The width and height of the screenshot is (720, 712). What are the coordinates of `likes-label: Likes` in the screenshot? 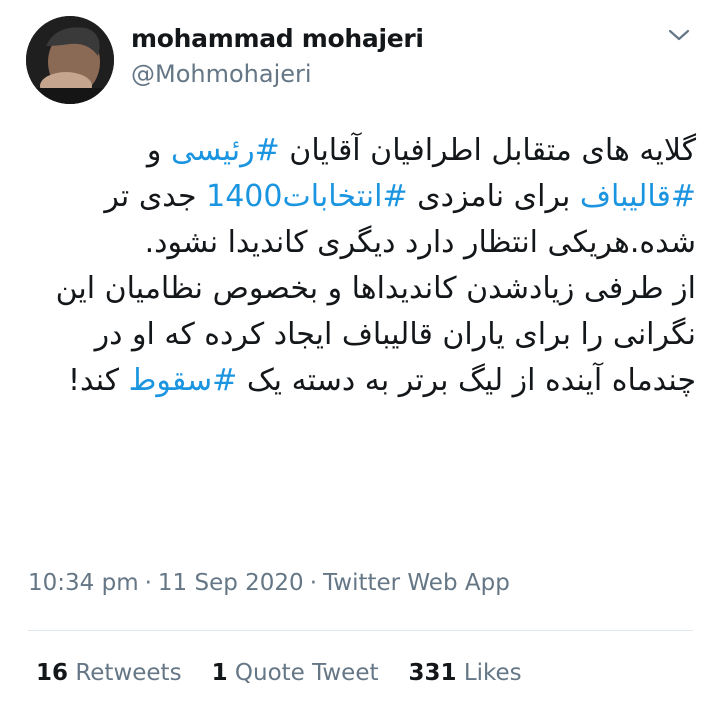 It's located at (492, 673).